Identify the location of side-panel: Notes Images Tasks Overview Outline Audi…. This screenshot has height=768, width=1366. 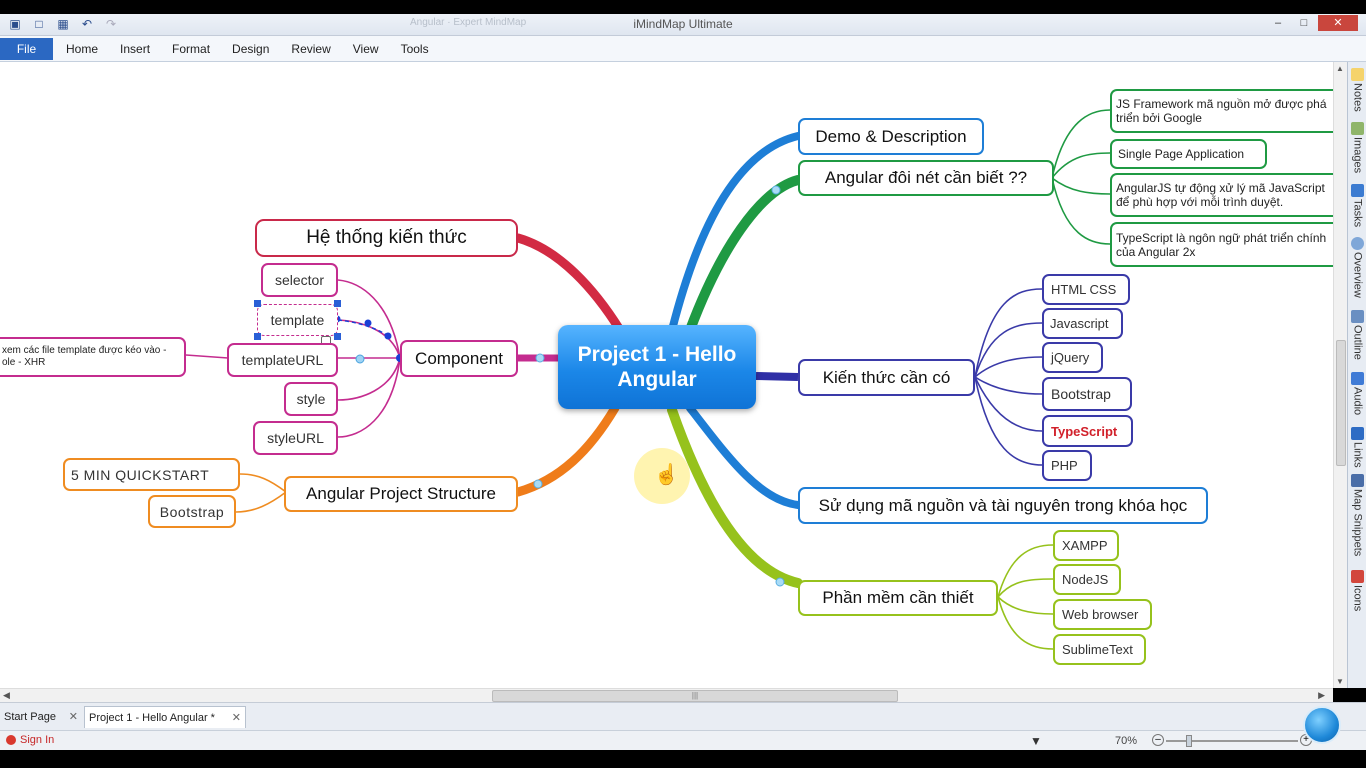
(1356, 375).